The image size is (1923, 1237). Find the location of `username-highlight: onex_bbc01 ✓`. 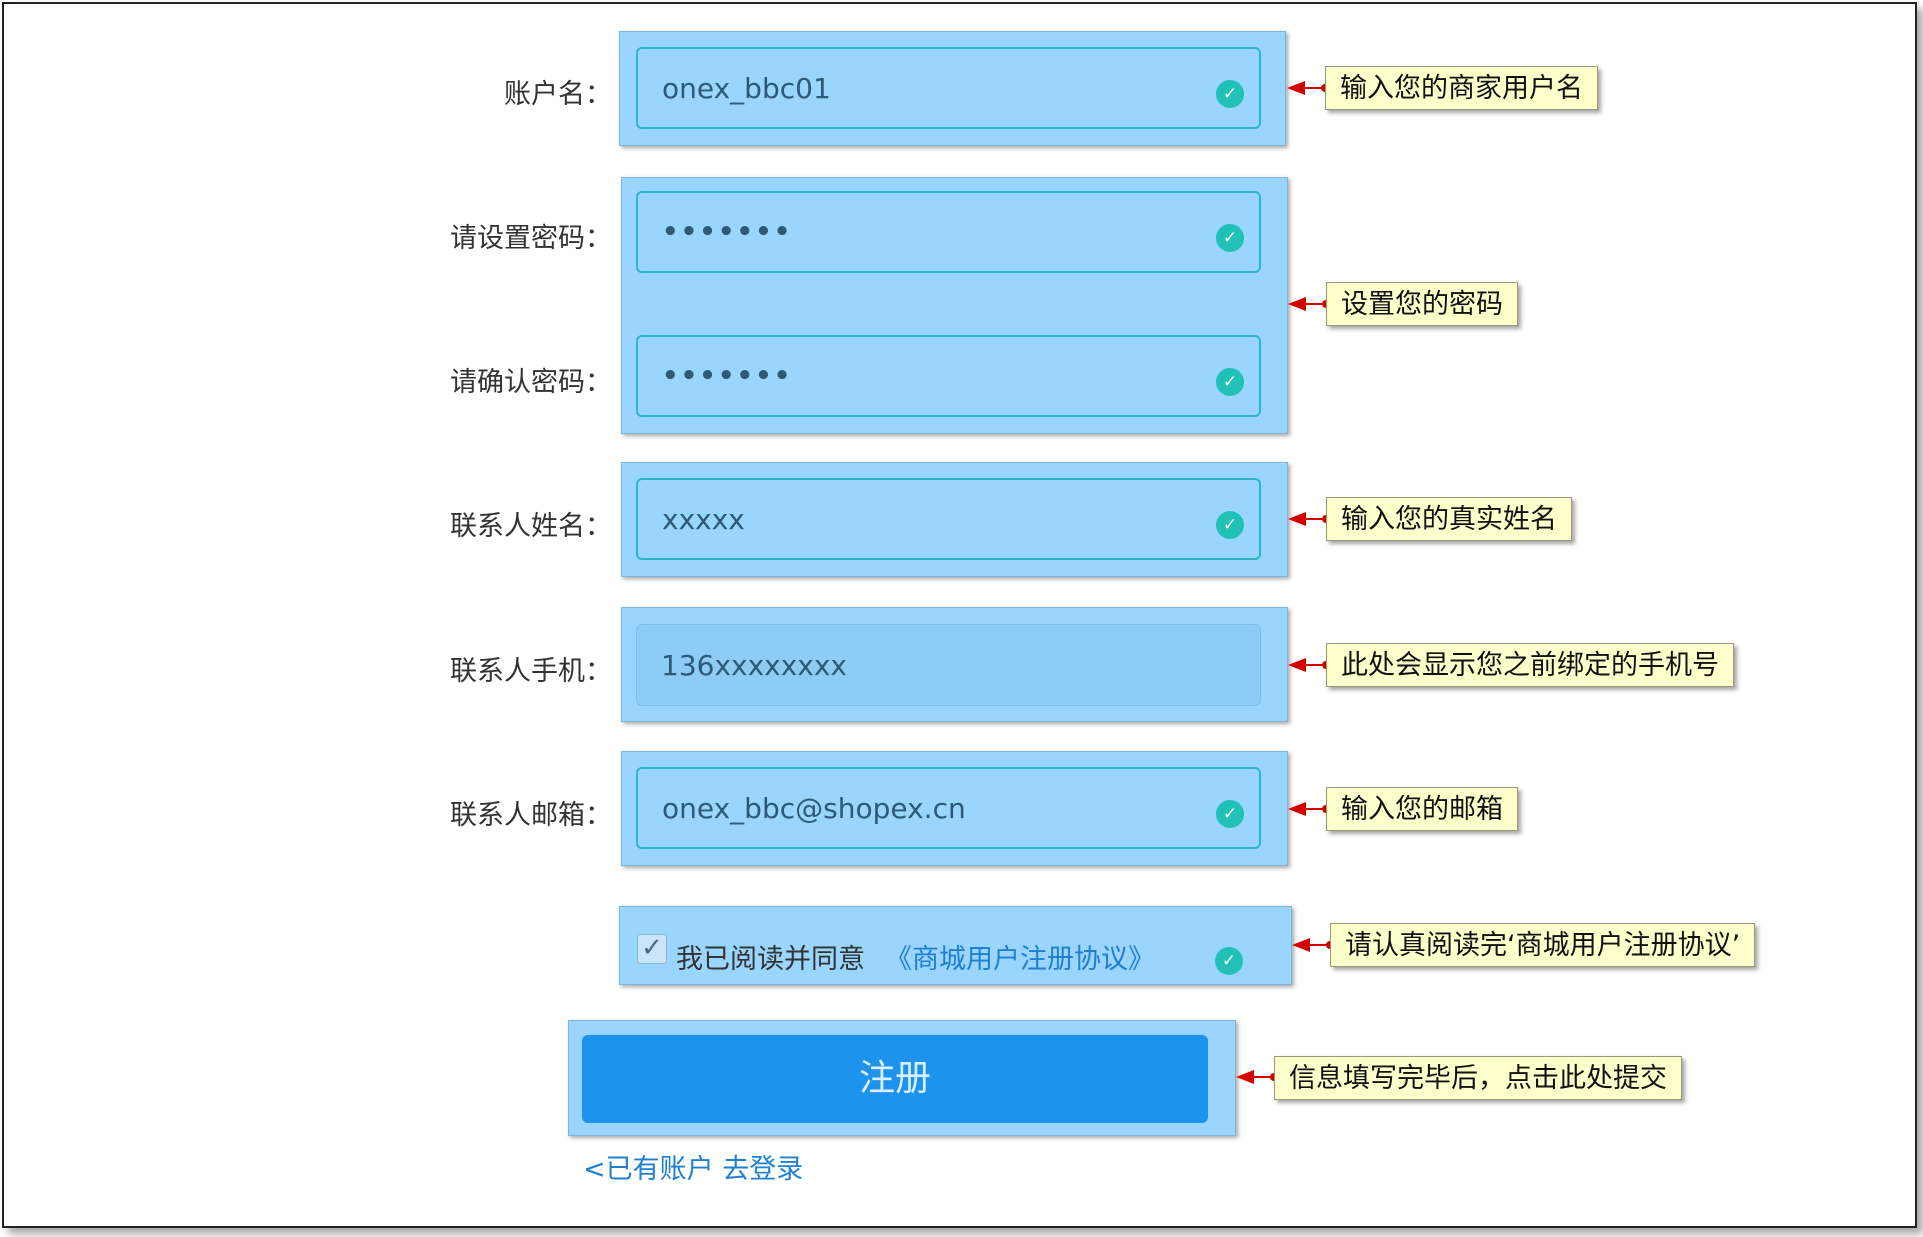

username-highlight: onex_bbc01 ✓ is located at coordinates (952, 88).